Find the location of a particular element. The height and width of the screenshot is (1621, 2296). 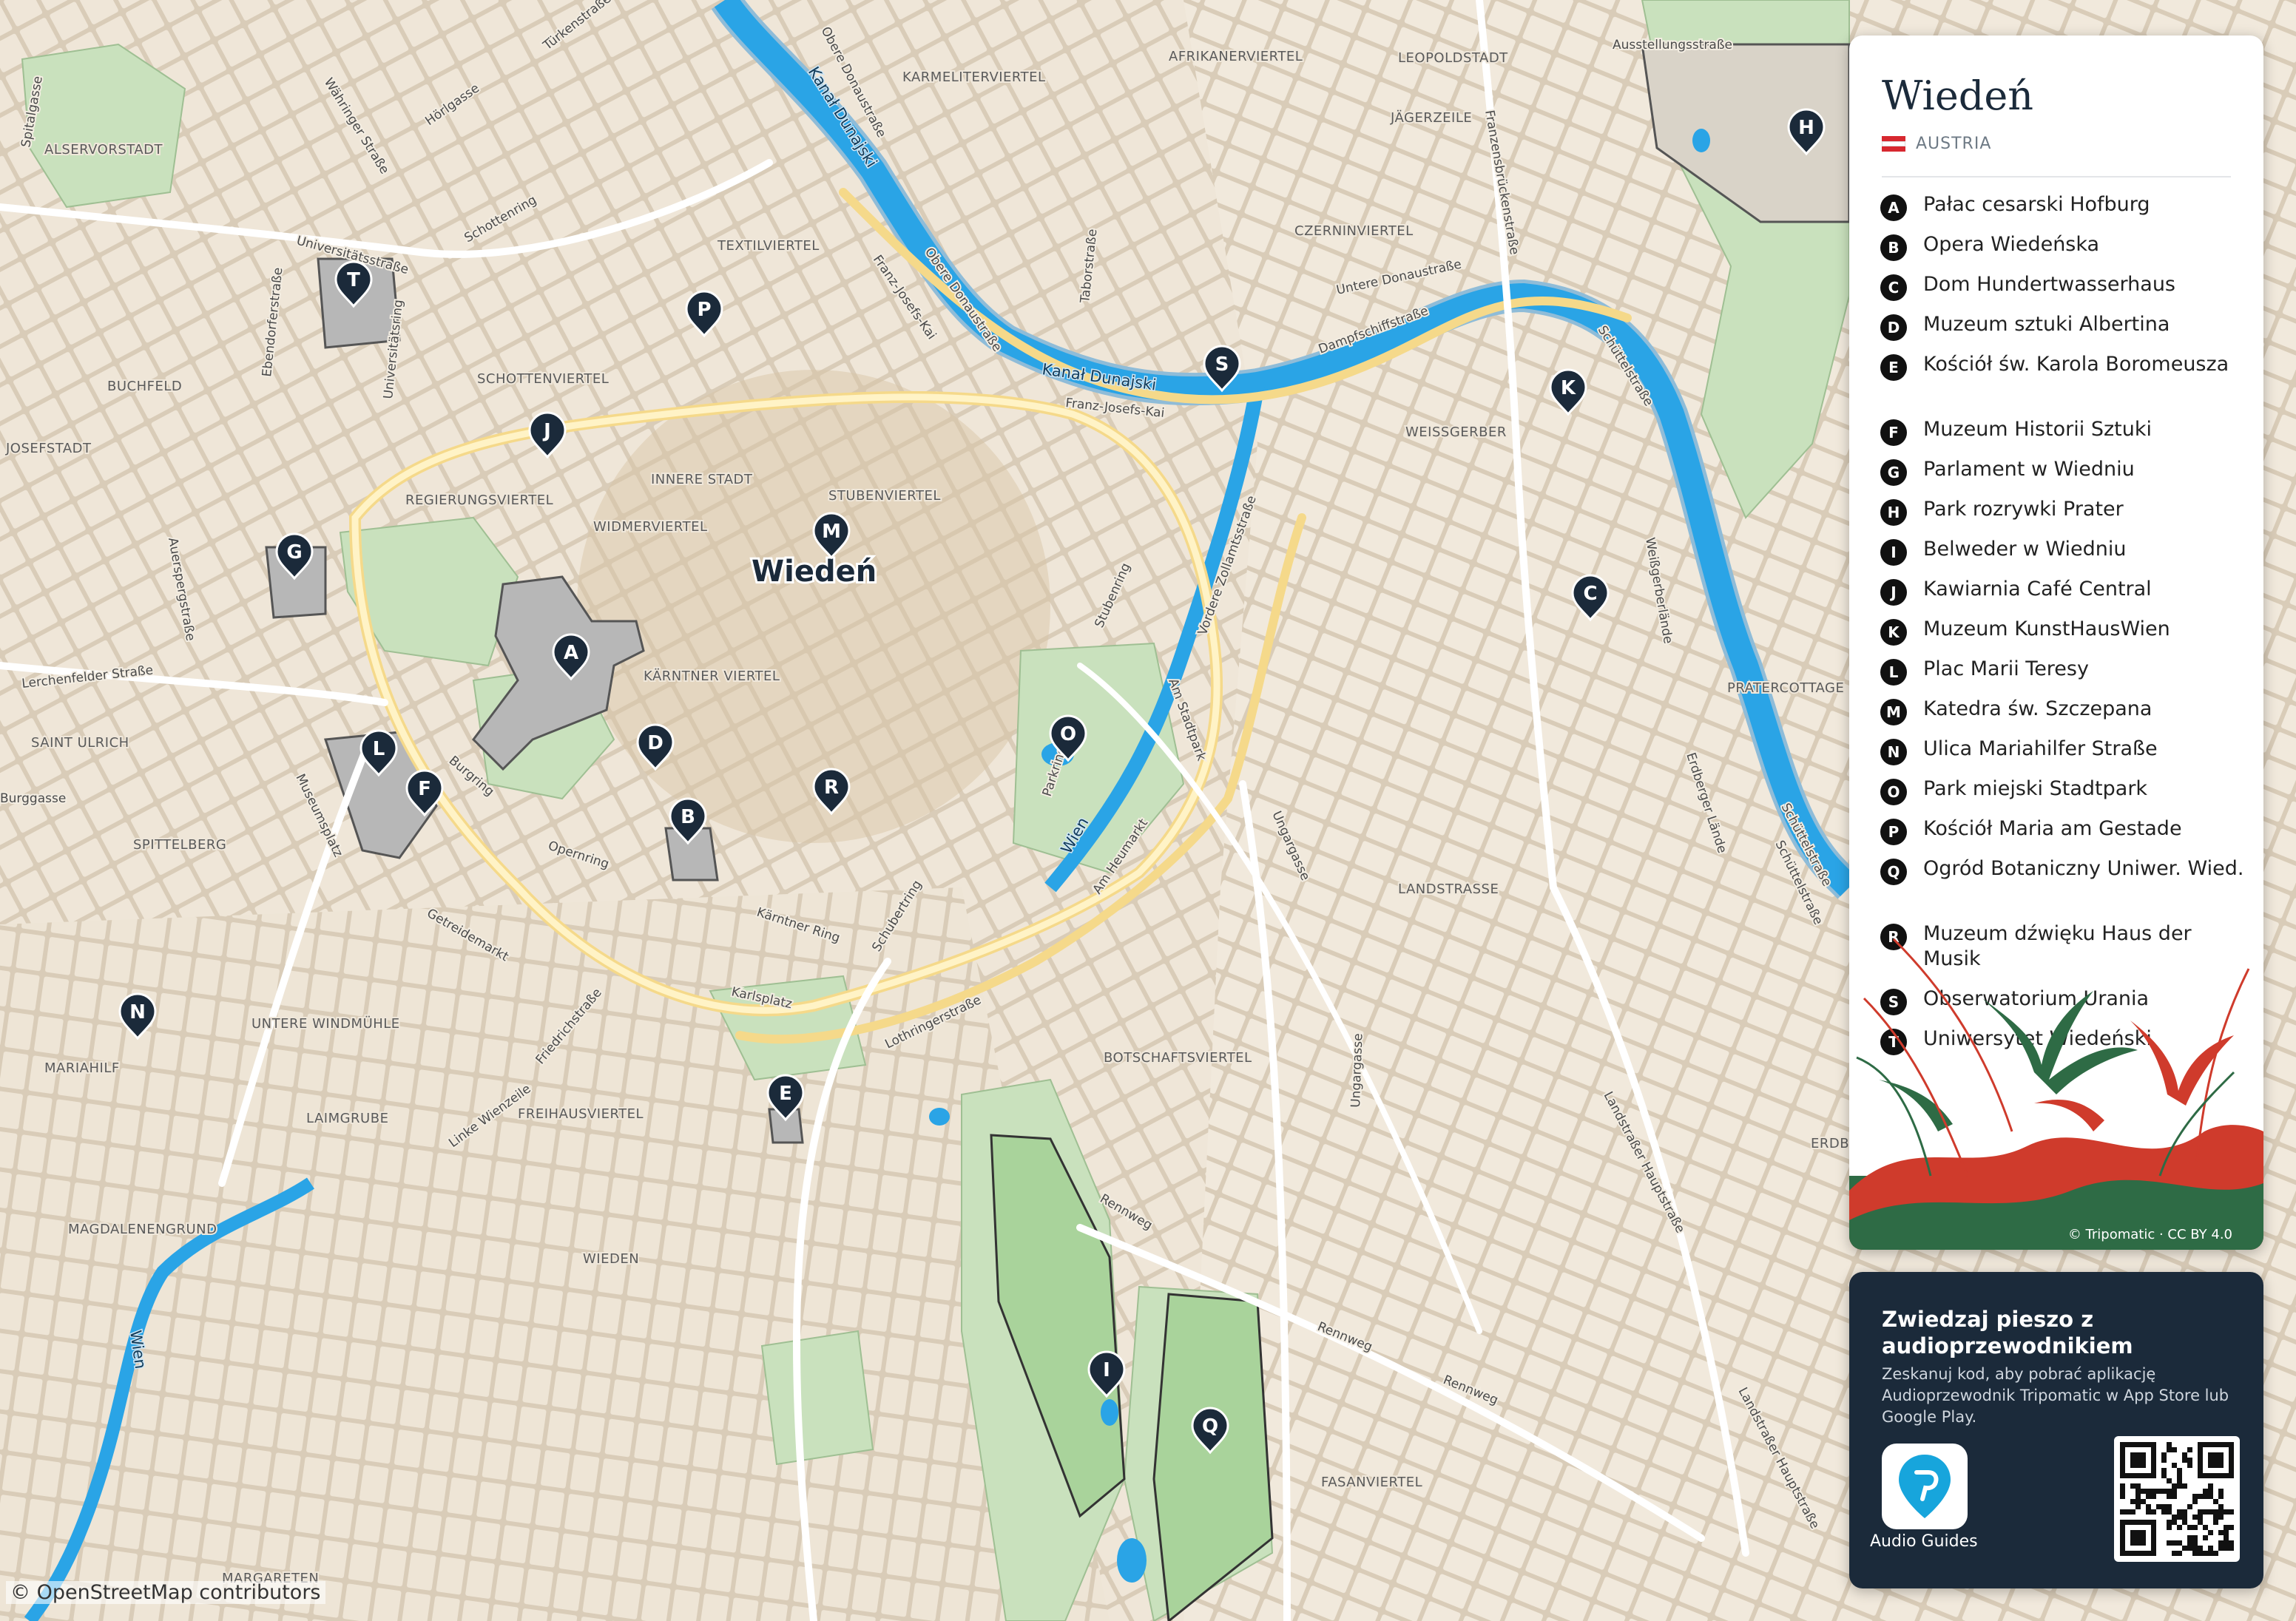

svg-text: MARIAHILF is located at coordinates (82, 1068).